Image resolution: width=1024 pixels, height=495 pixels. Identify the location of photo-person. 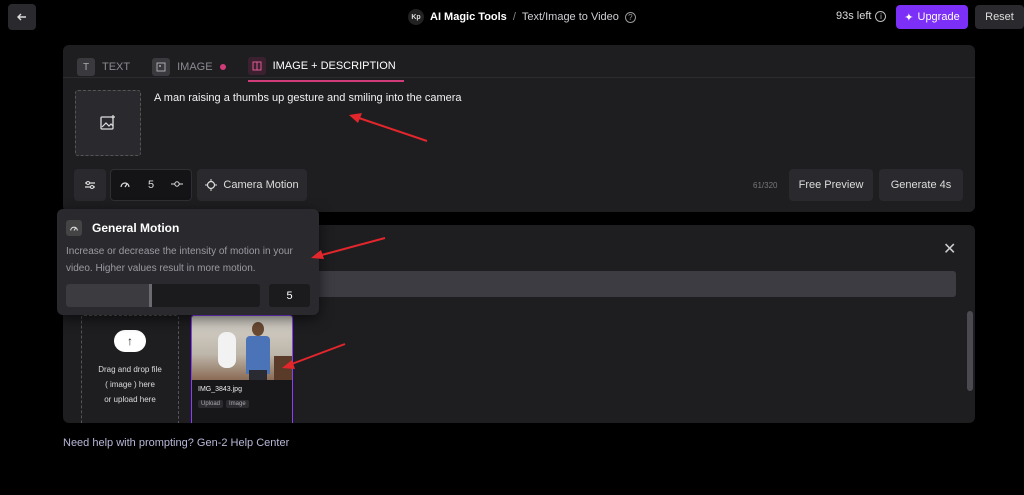
(258, 355).